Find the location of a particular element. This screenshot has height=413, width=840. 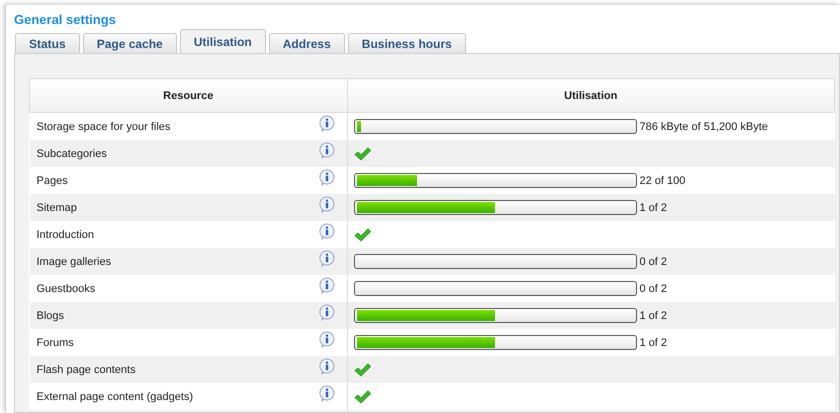

resource-name: Subcategories is located at coordinates (71, 154).